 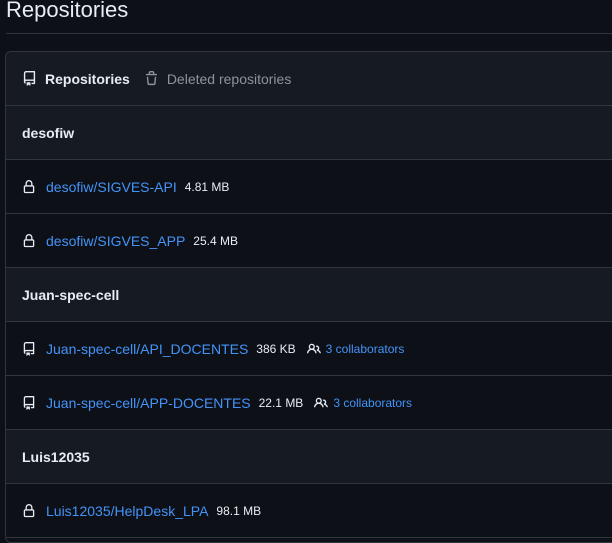 I want to click on repo-size: 25.4 MB, so click(x=215, y=240).